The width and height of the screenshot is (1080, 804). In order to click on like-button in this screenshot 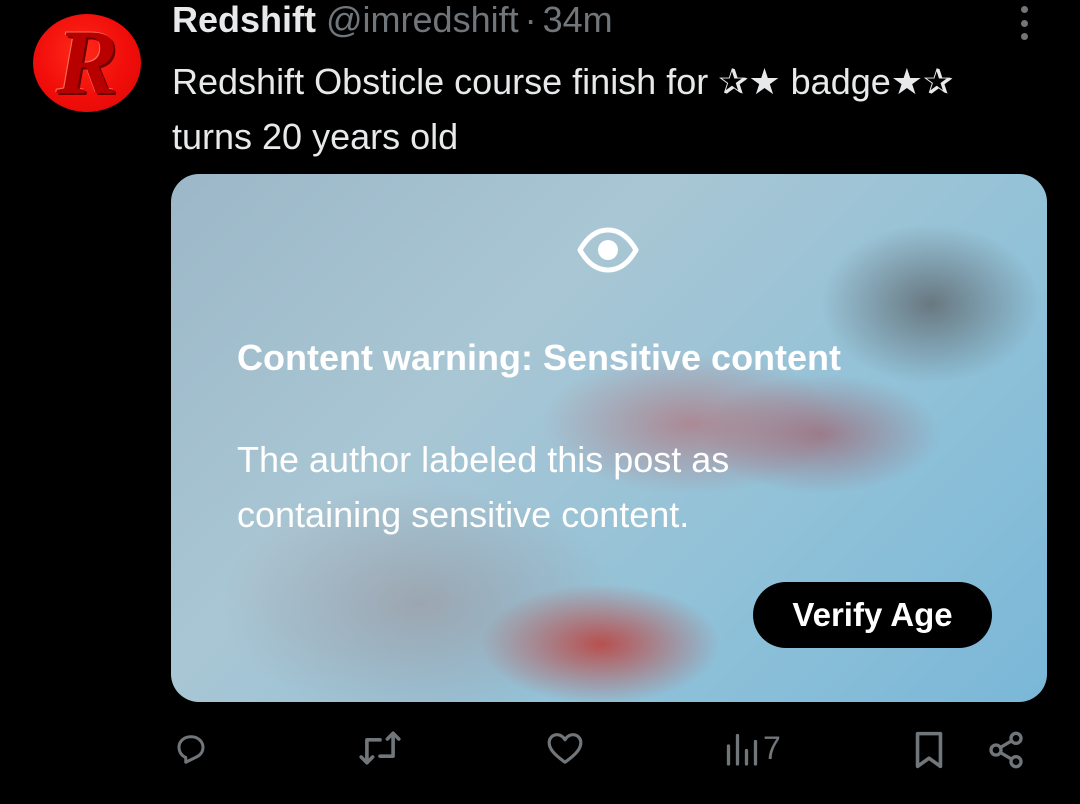, I will do `click(565, 748)`.